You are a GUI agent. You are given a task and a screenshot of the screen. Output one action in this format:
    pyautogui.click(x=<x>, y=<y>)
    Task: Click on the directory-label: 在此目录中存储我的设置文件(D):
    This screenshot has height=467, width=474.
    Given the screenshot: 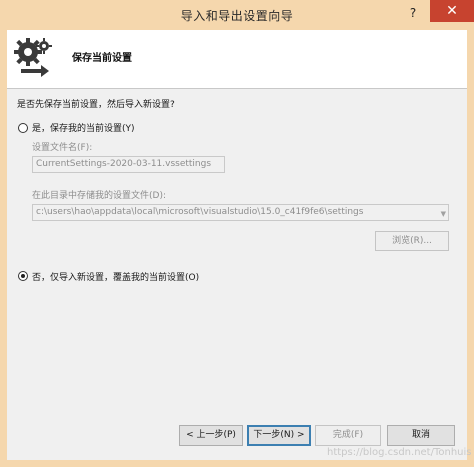 What is the action you would take?
    pyautogui.click(x=99, y=196)
    